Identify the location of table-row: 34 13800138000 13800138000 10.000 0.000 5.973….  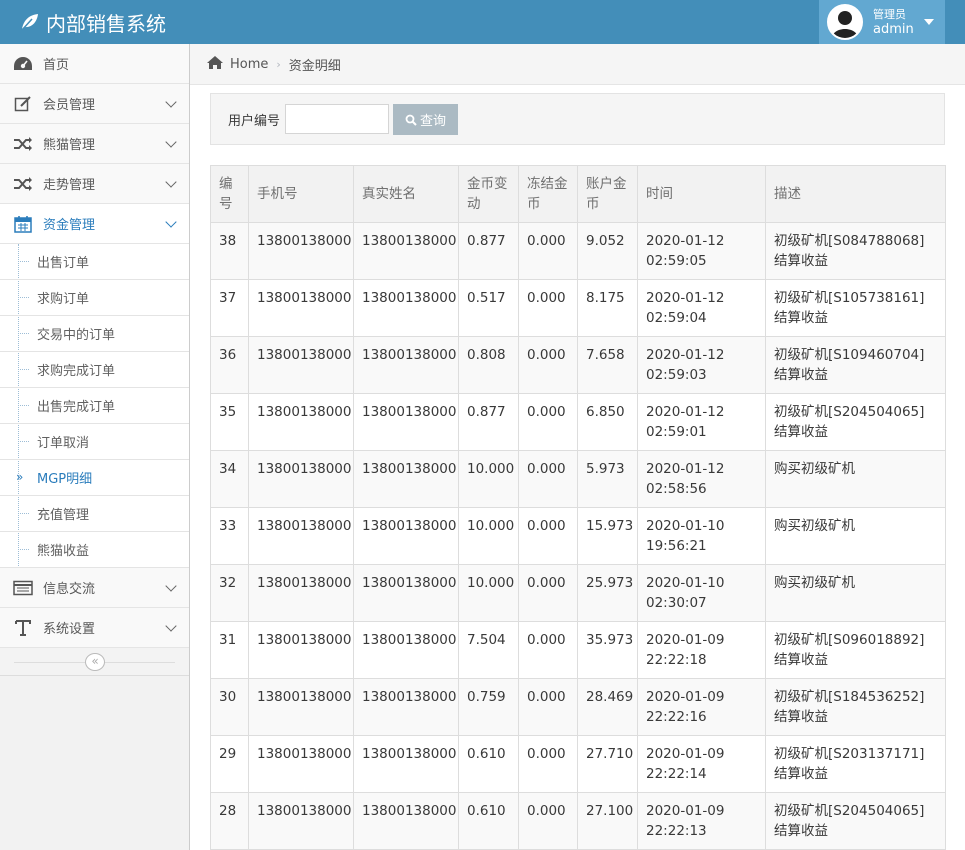
(578, 479).